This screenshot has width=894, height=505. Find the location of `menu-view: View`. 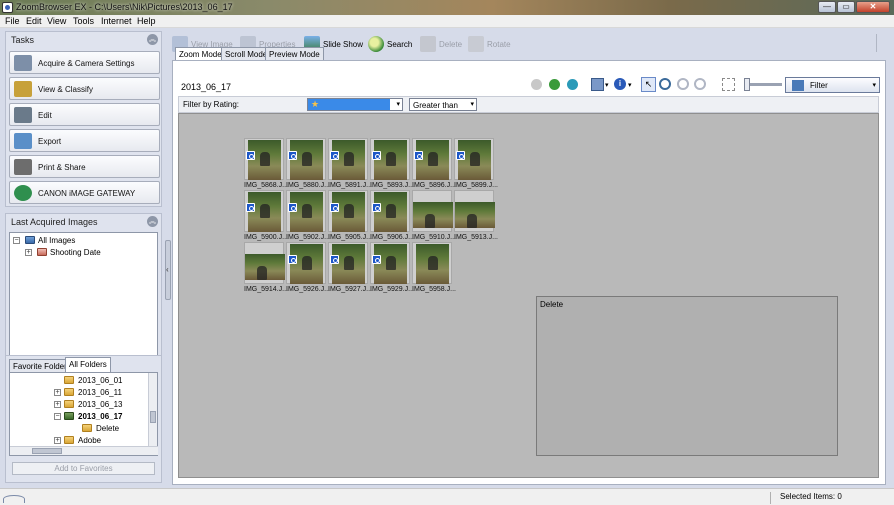

menu-view: View is located at coordinates (56, 21).